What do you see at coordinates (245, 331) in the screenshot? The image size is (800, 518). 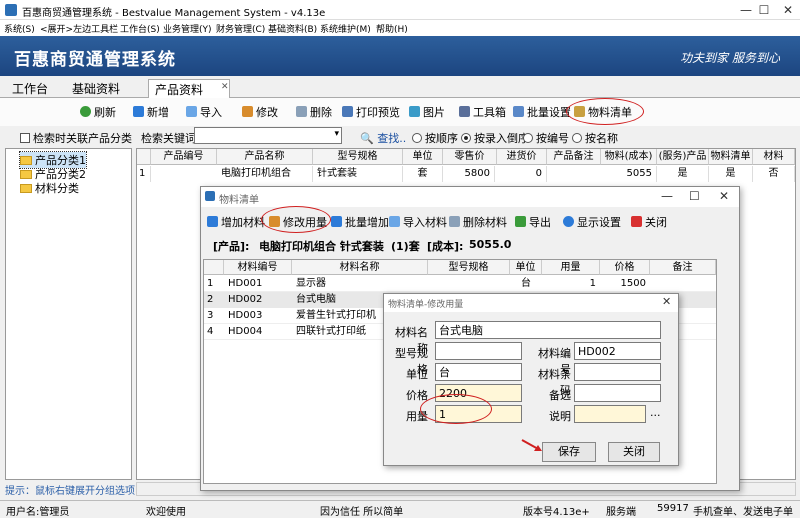 I see `cell-material-code: HD004` at bounding box center [245, 331].